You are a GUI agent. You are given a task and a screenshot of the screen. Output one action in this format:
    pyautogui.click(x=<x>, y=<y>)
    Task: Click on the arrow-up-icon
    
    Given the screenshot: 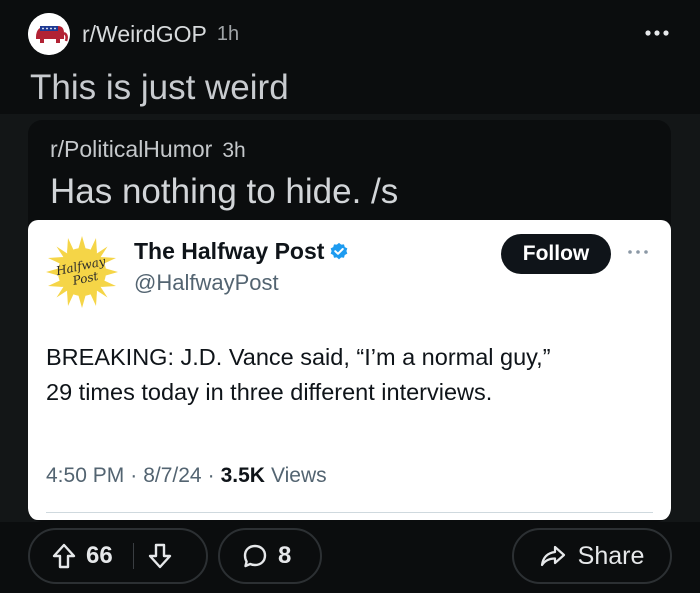 What is the action you would take?
    pyautogui.click(x=64, y=556)
    